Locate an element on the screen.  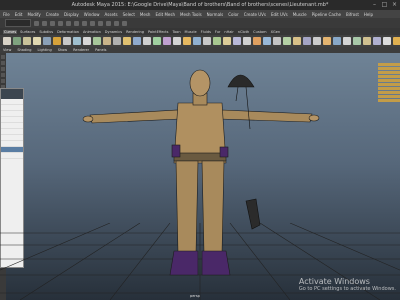
maximize-button: □ is located at coordinates (384, 4).